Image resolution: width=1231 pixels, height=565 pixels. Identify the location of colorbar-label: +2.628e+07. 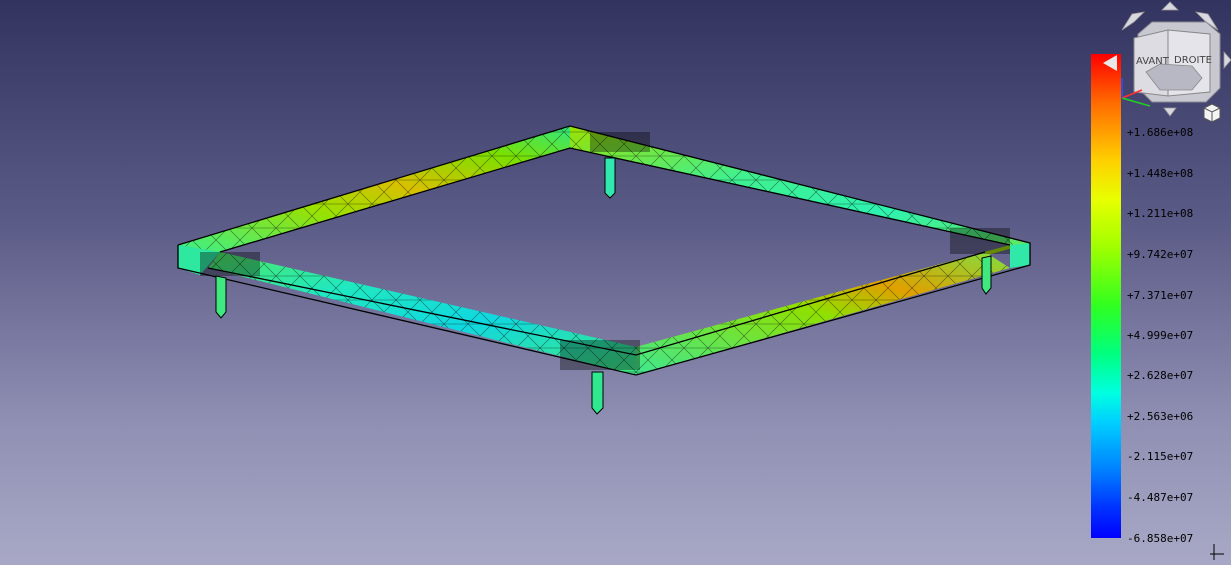
(1160, 375).